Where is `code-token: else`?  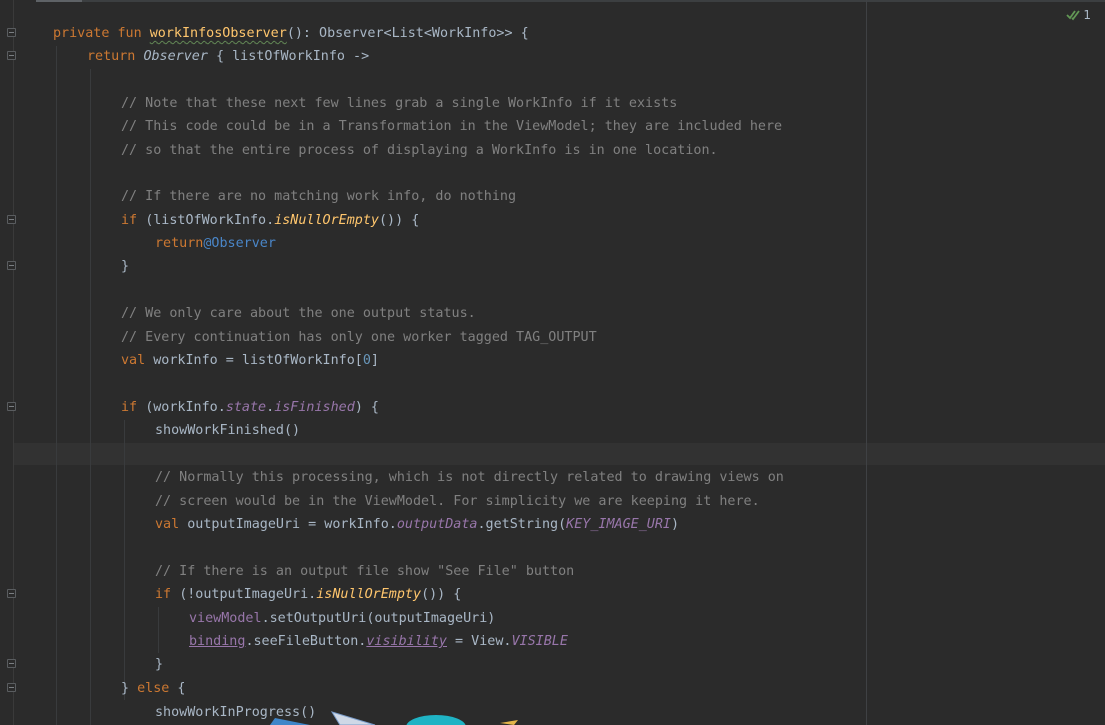 code-token: else is located at coordinates (153, 688).